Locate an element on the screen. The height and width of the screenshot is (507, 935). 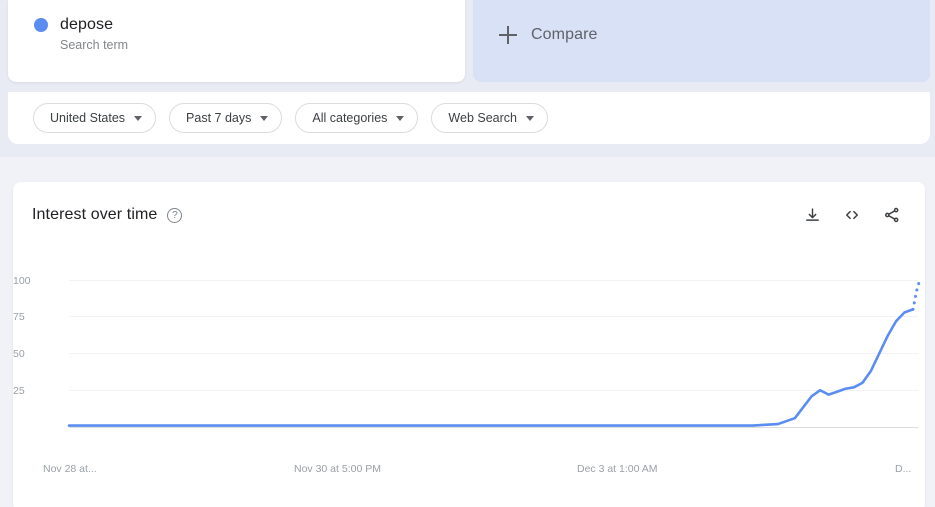
search-term-label: depose is located at coordinates (87, 24).